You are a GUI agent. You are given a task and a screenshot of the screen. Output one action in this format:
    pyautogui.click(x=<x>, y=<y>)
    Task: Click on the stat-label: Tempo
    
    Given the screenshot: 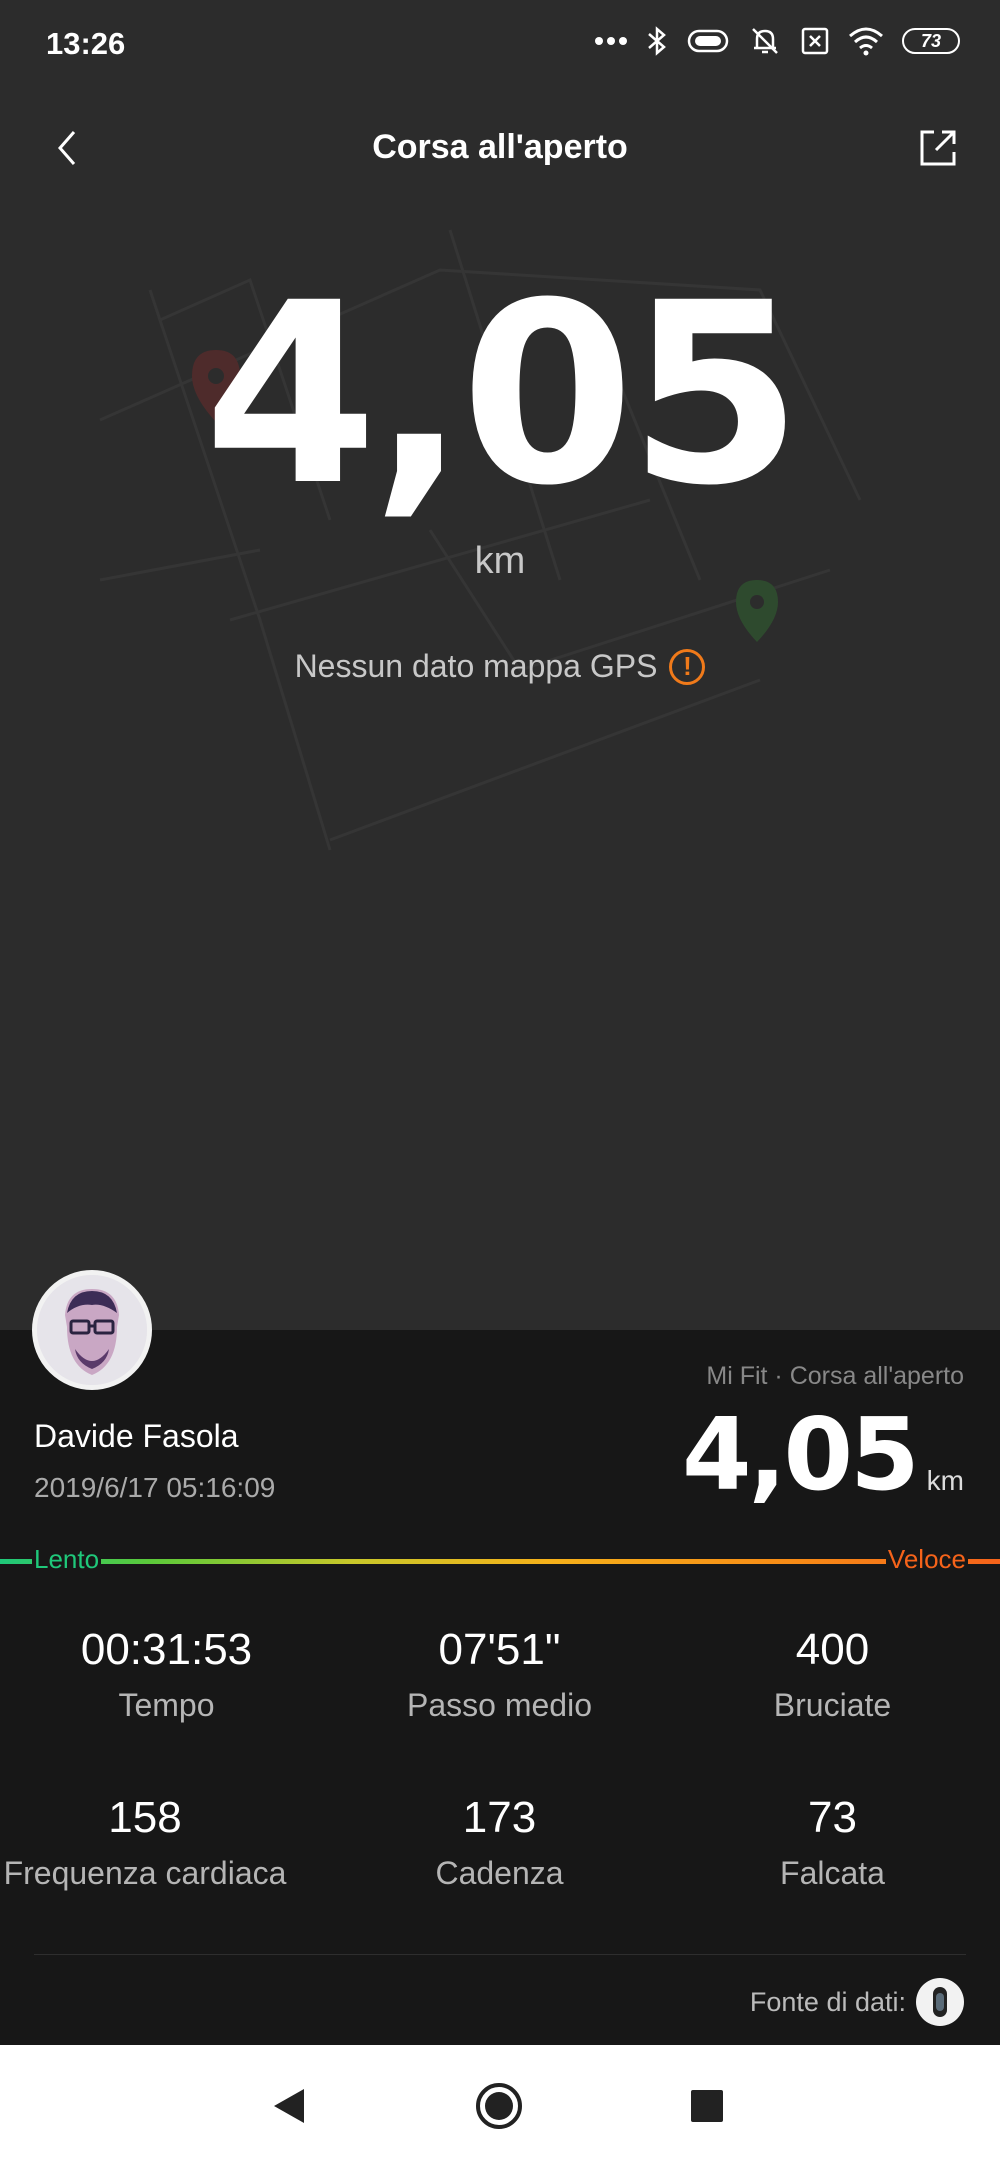 What is the action you would take?
    pyautogui.click(x=166, y=1705)
    